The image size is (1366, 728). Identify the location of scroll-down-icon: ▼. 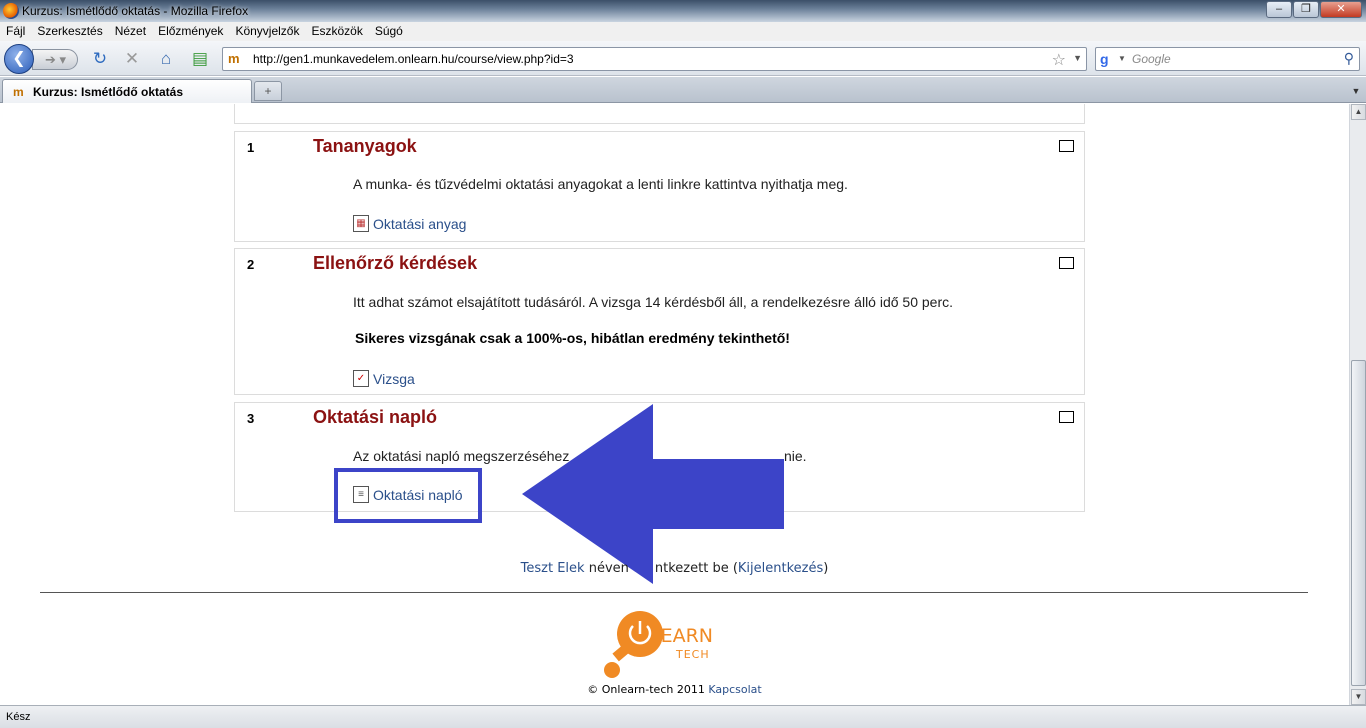
(1358, 697).